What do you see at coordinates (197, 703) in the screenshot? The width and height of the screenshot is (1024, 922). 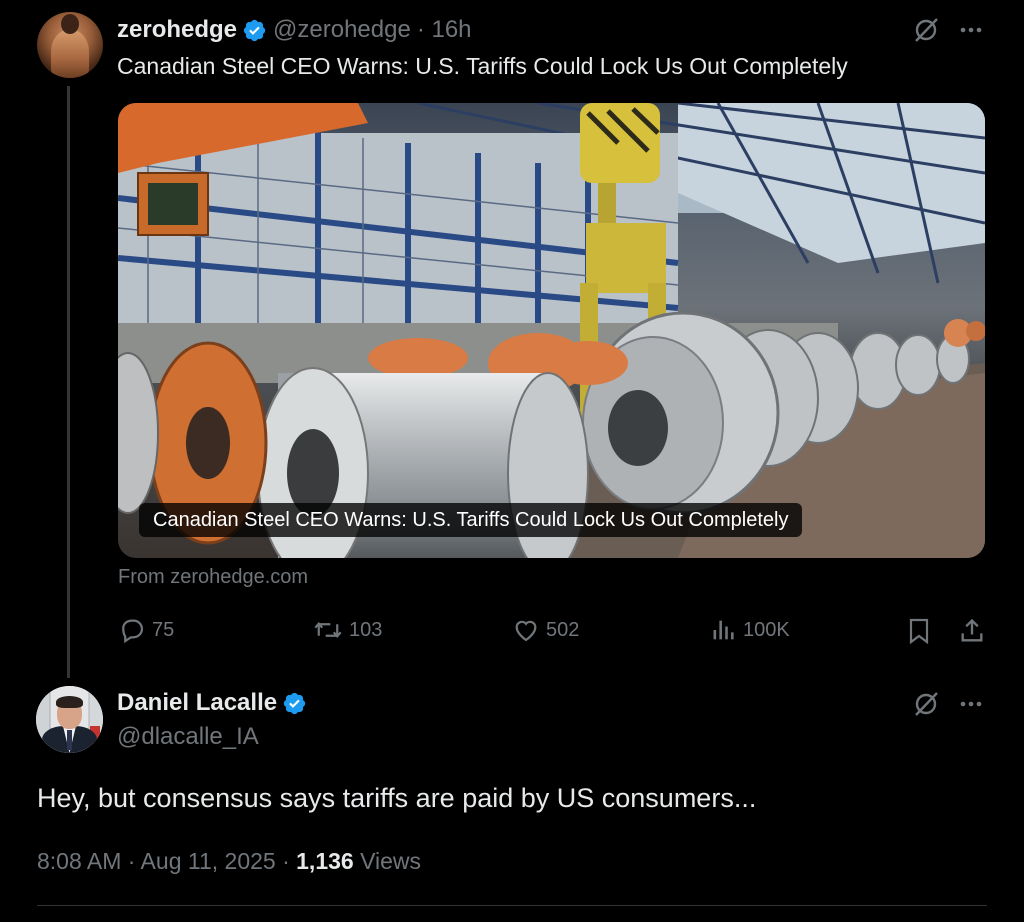 I see `author-name: Daniel Lacalle` at bounding box center [197, 703].